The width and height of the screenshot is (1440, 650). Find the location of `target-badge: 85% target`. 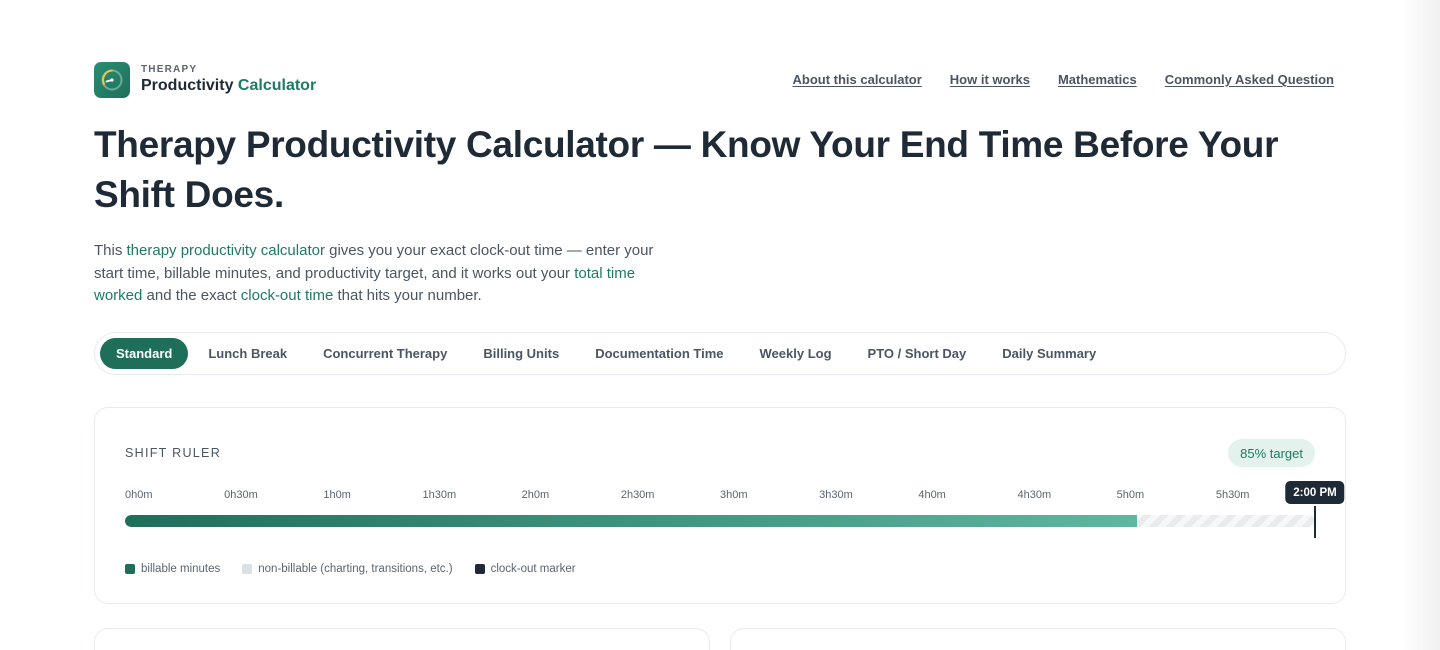

target-badge: 85% target is located at coordinates (1271, 453).